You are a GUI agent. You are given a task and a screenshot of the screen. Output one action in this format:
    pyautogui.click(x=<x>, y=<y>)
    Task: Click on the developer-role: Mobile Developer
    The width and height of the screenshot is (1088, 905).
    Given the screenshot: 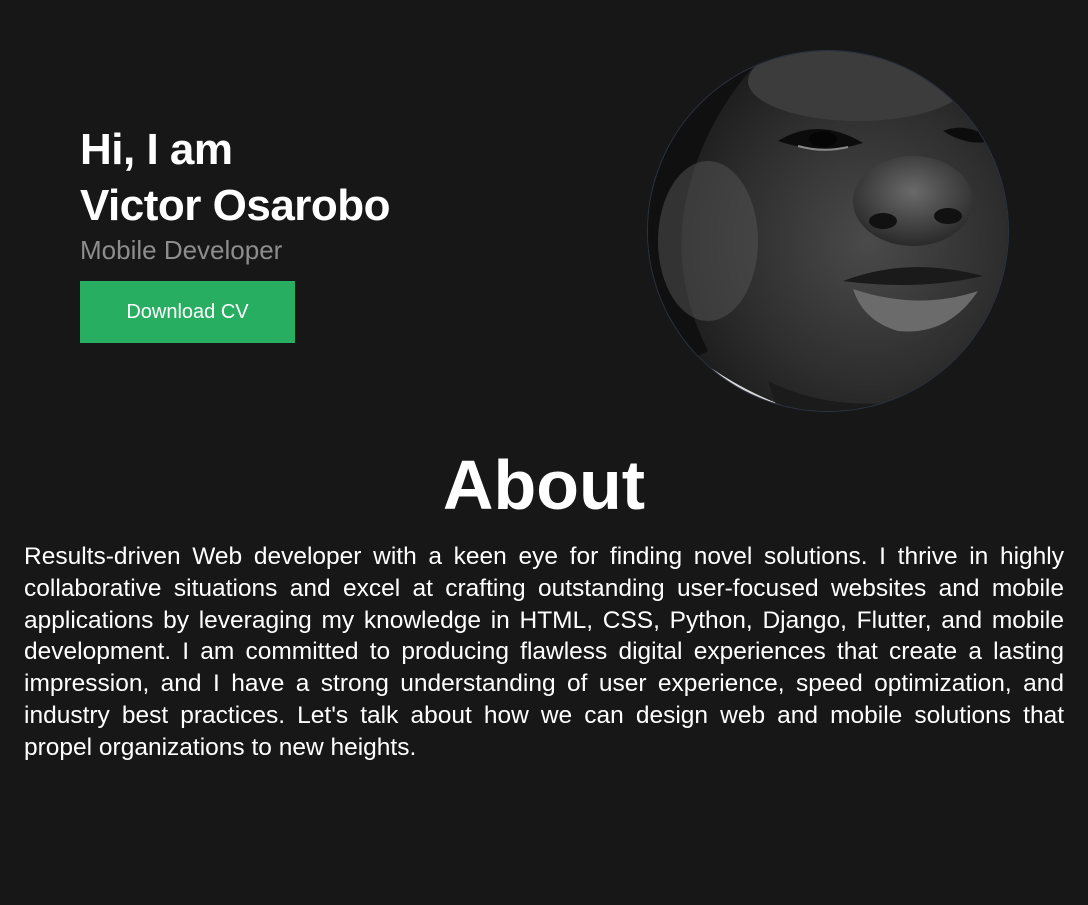 What is the action you would take?
    pyautogui.click(x=181, y=250)
    